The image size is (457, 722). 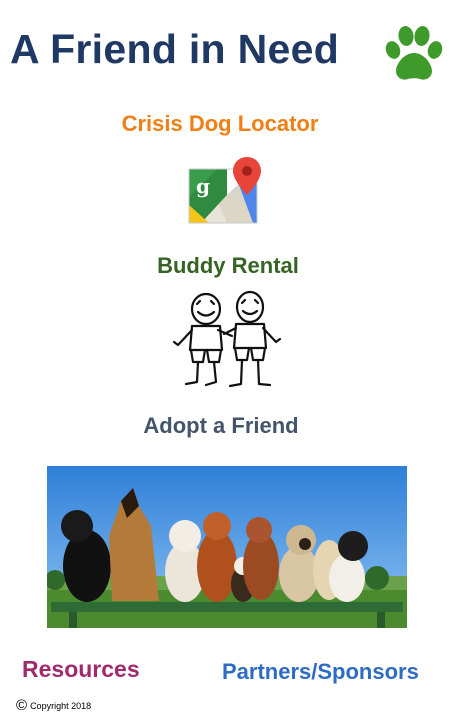 What do you see at coordinates (320, 672) in the screenshot?
I see `partners-sponsors-link: Partners/Sponsors` at bounding box center [320, 672].